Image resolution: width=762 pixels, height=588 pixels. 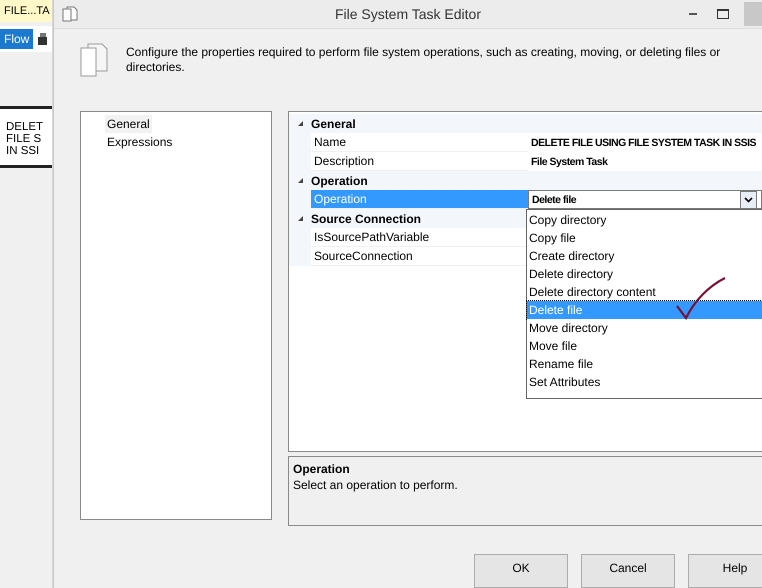 What do you see at coordinates (333, 123) in the screenshot?
I see `category-label: General` at bounding box center [333, 123].